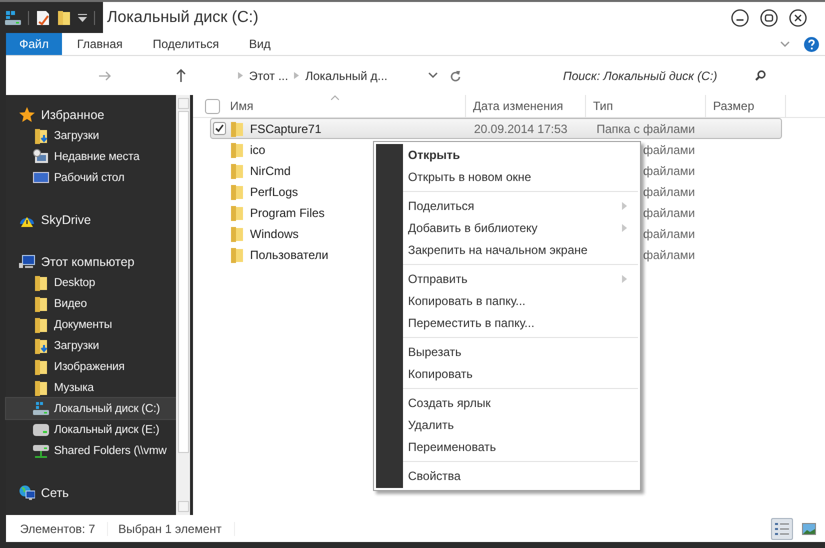 Image resolution: width=825 pixels, height=548 pixels. What do you see at coordinates (645, 129) in the screenshot?
I see `type-cell: Папка с файлами` at bounding box center [645, 129].